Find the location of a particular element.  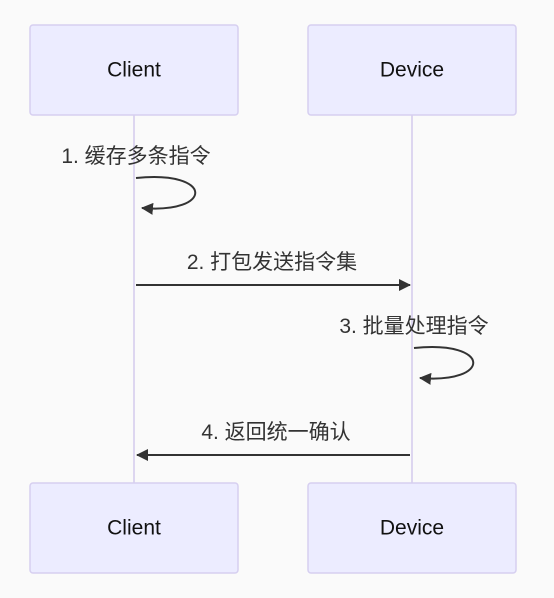

actor-device-bottom: Device is located at coordinates (412, 528).